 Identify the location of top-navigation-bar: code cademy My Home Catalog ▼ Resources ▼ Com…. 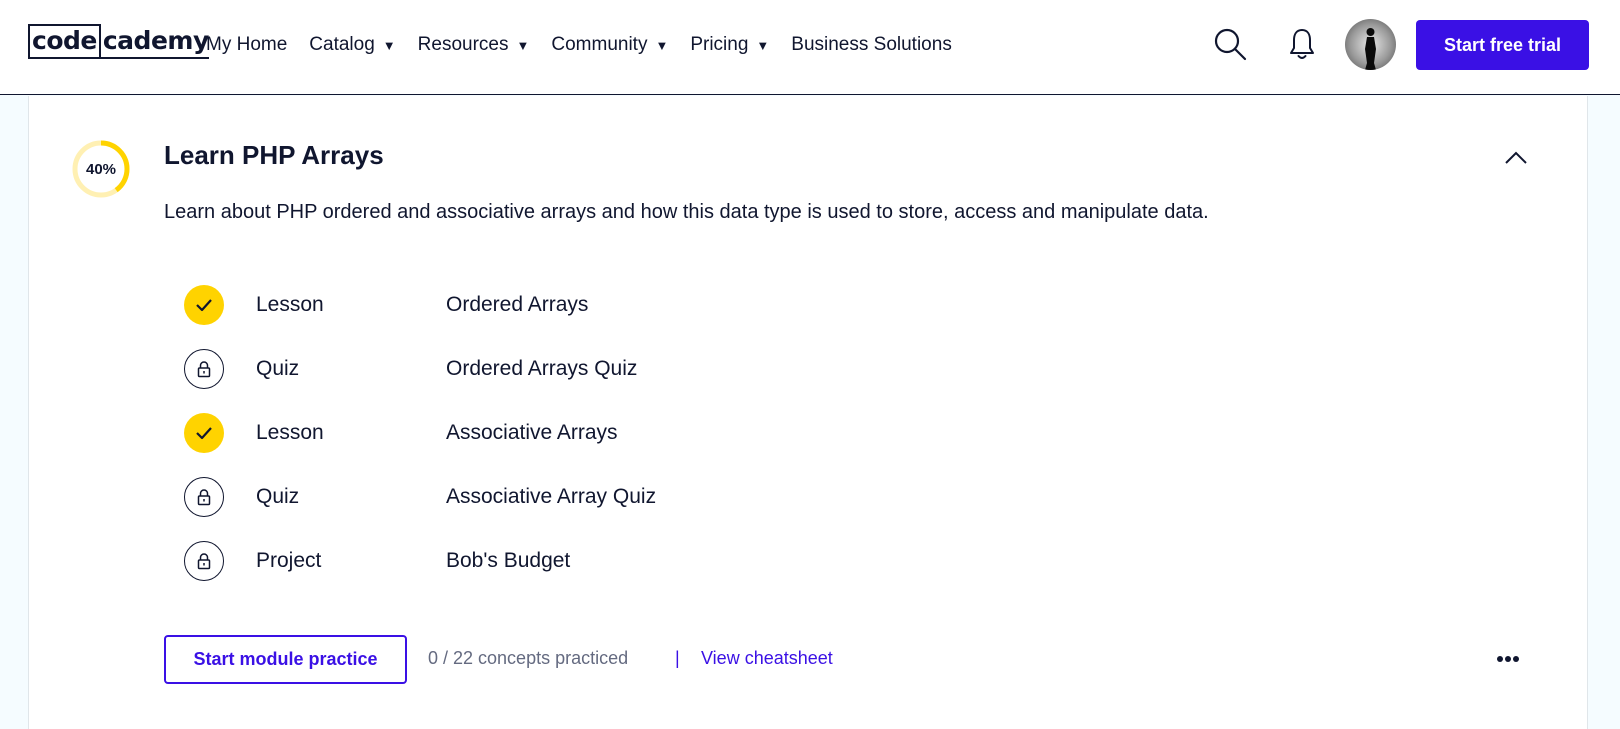
(810, 47).